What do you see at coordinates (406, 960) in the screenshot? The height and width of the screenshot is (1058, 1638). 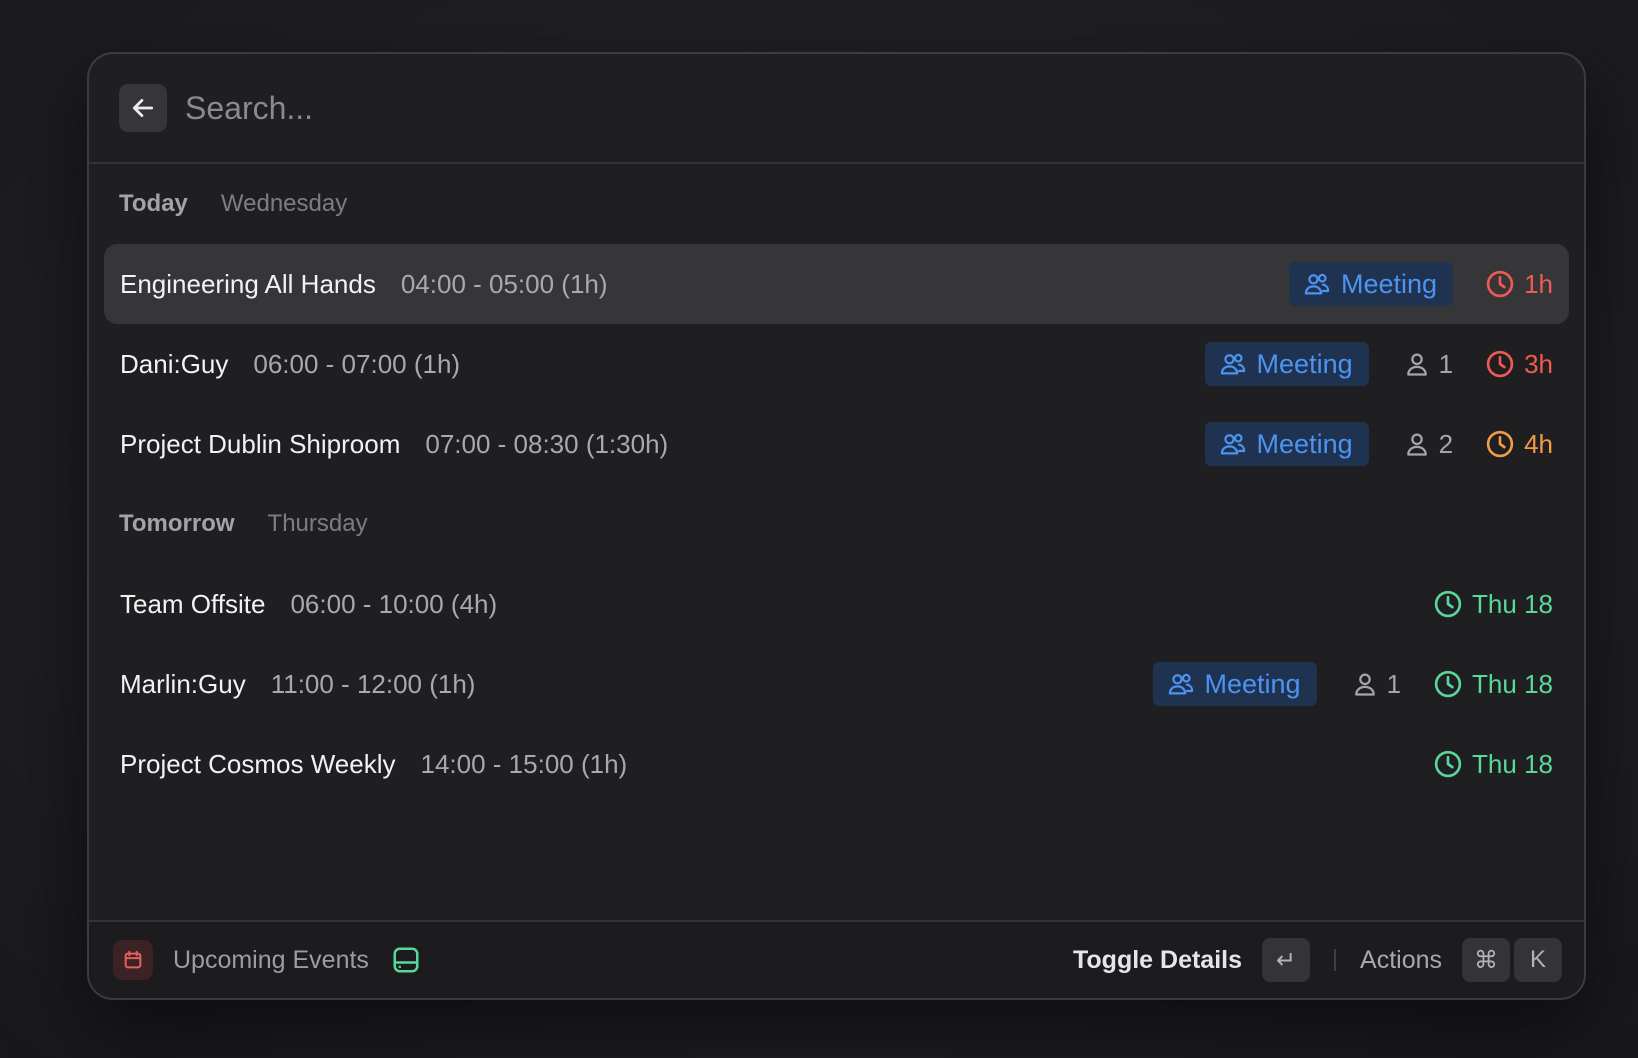 I see `hard-drive-icon` at bounding box center [406, 960].